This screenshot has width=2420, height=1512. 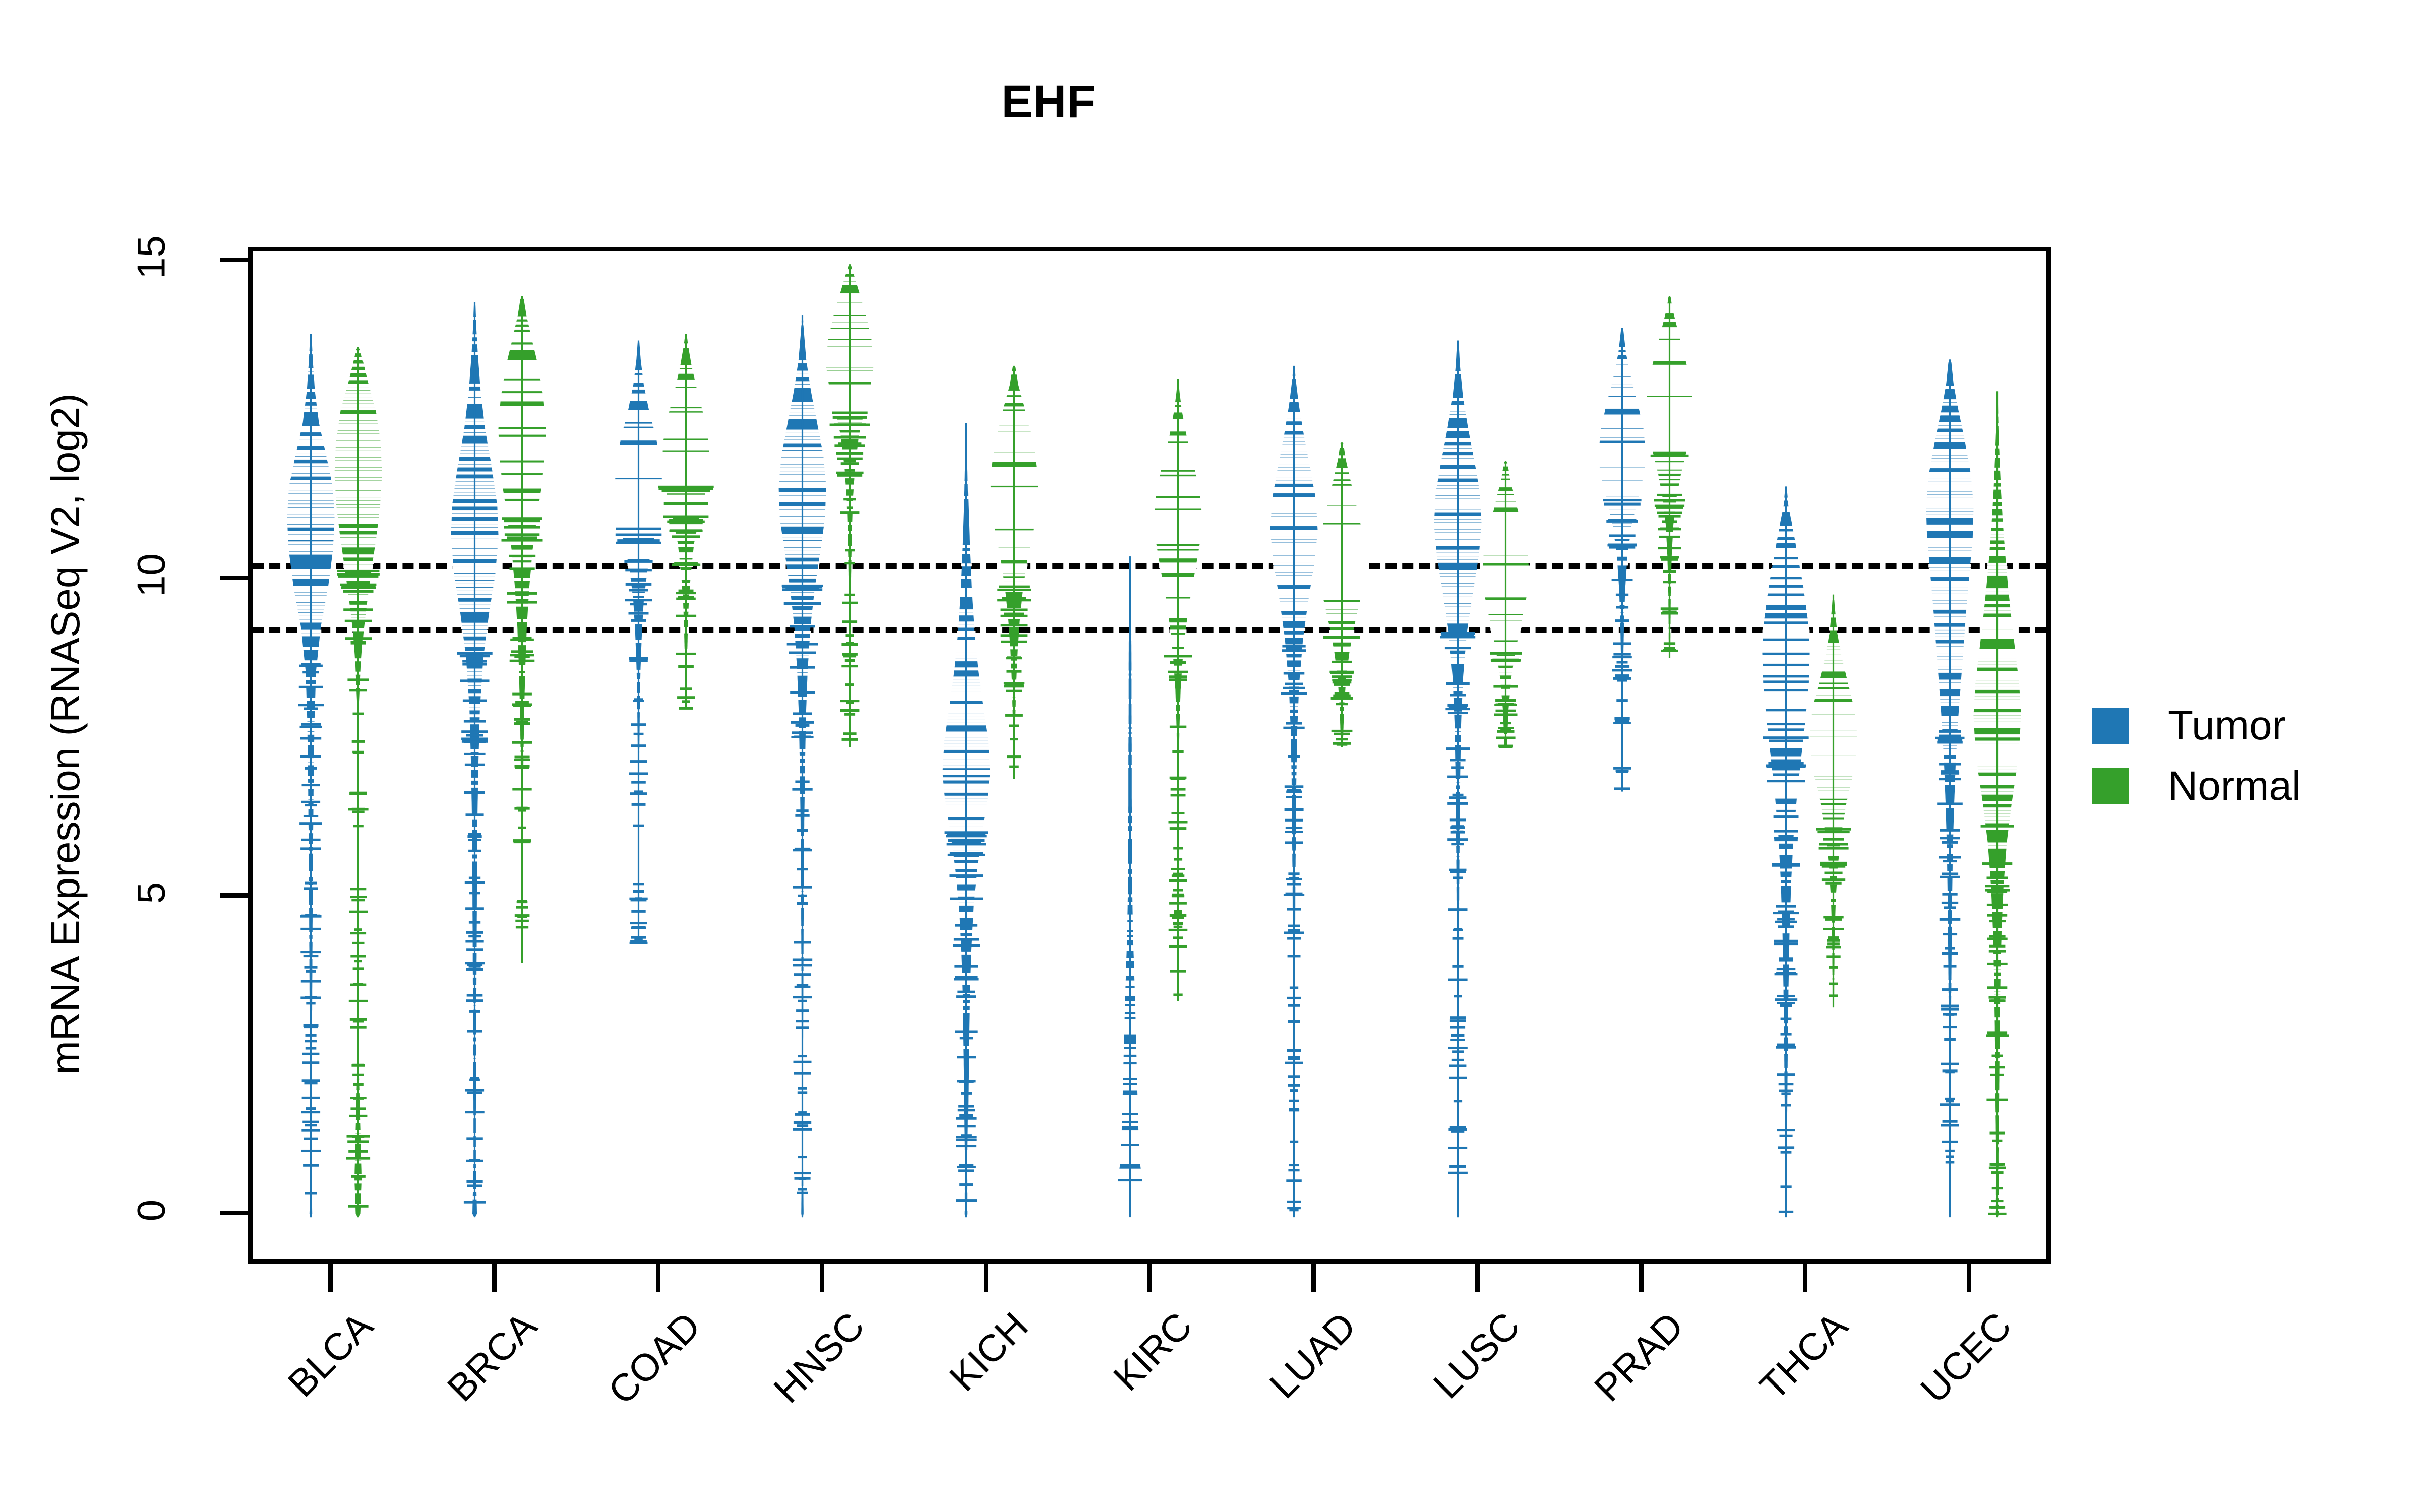 I want to click on x-tick-label-coad: COAD, so click(x=654, y=1358).